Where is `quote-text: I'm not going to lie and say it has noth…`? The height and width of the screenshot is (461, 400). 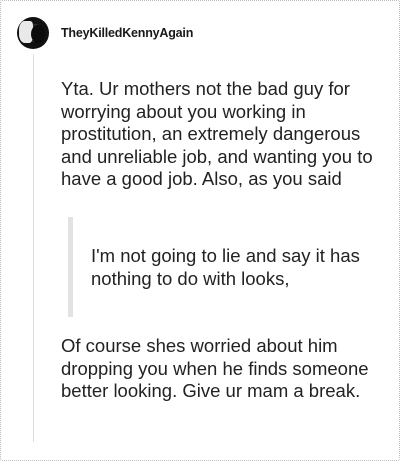
quote-text: I'm not going to lie and say it has noth… is located at coordinates (225, 267).